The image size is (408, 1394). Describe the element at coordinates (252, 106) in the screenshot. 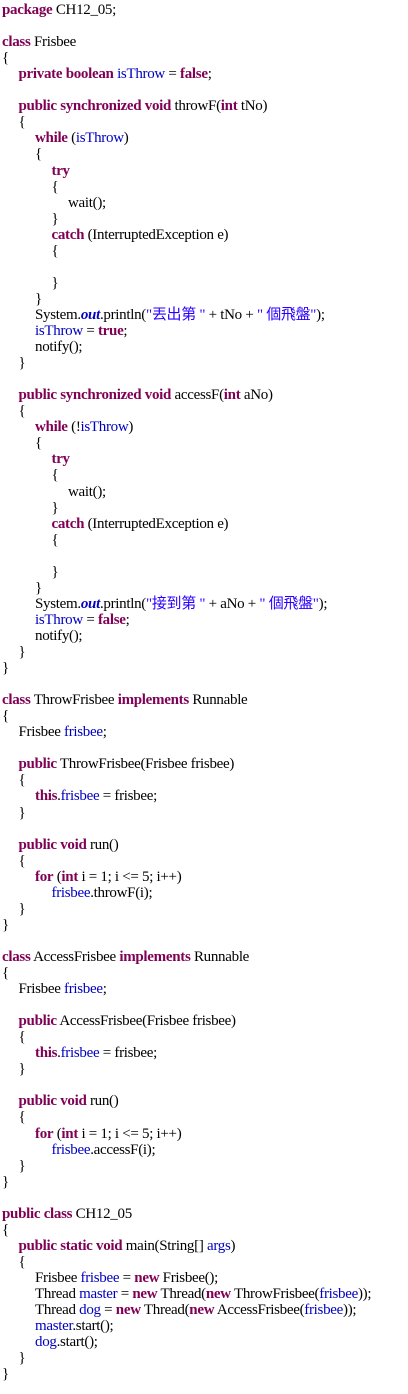

I see `code-token: tNo)` at that location.